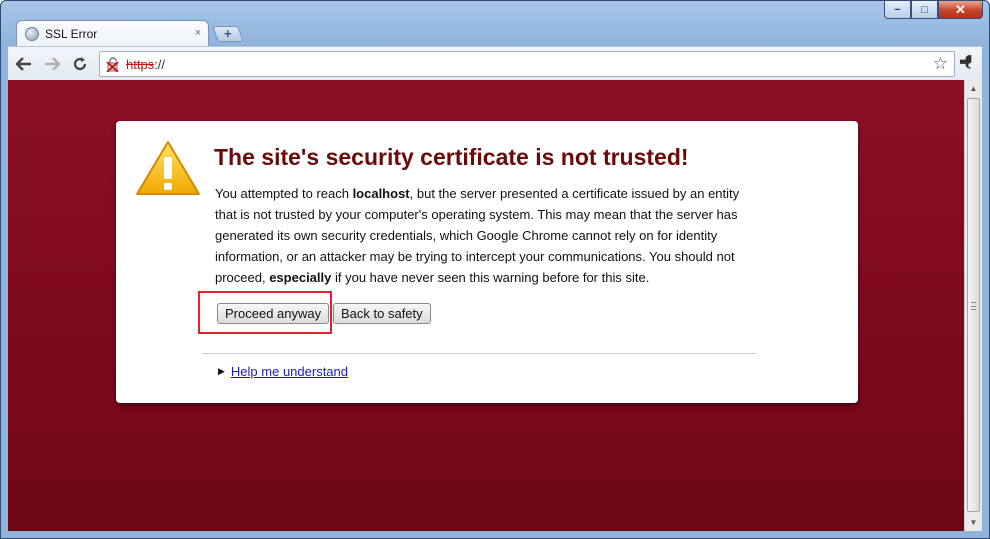 This screenshot has width=990, height=539. Describe the element at coordinates (284, 193) in the screenshot. I see `description-part-1: You attempted to reach` at that location.